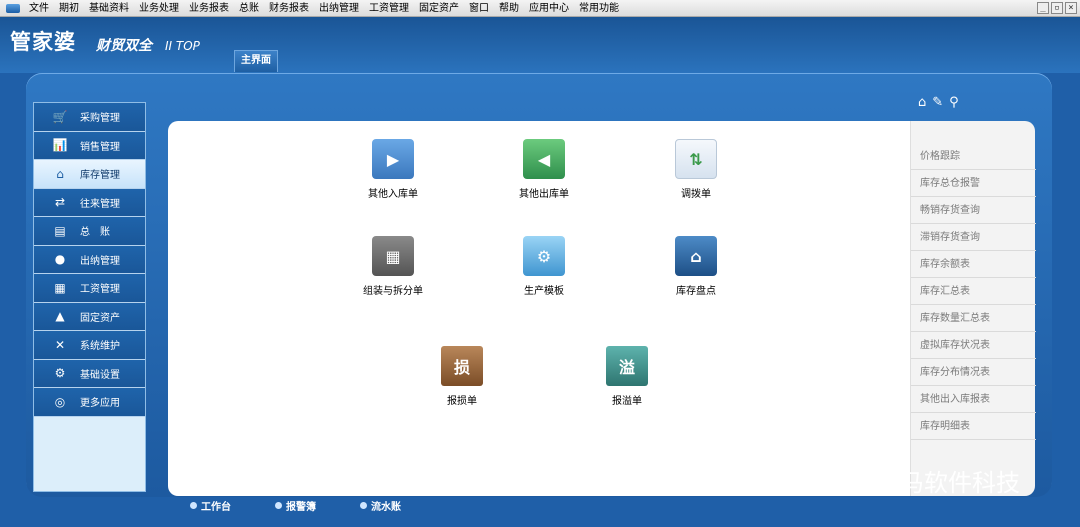  Describe the element at coordinates (100, 147) in the screenshot. I see `sidebar-item-label: 销售管理` at that location.